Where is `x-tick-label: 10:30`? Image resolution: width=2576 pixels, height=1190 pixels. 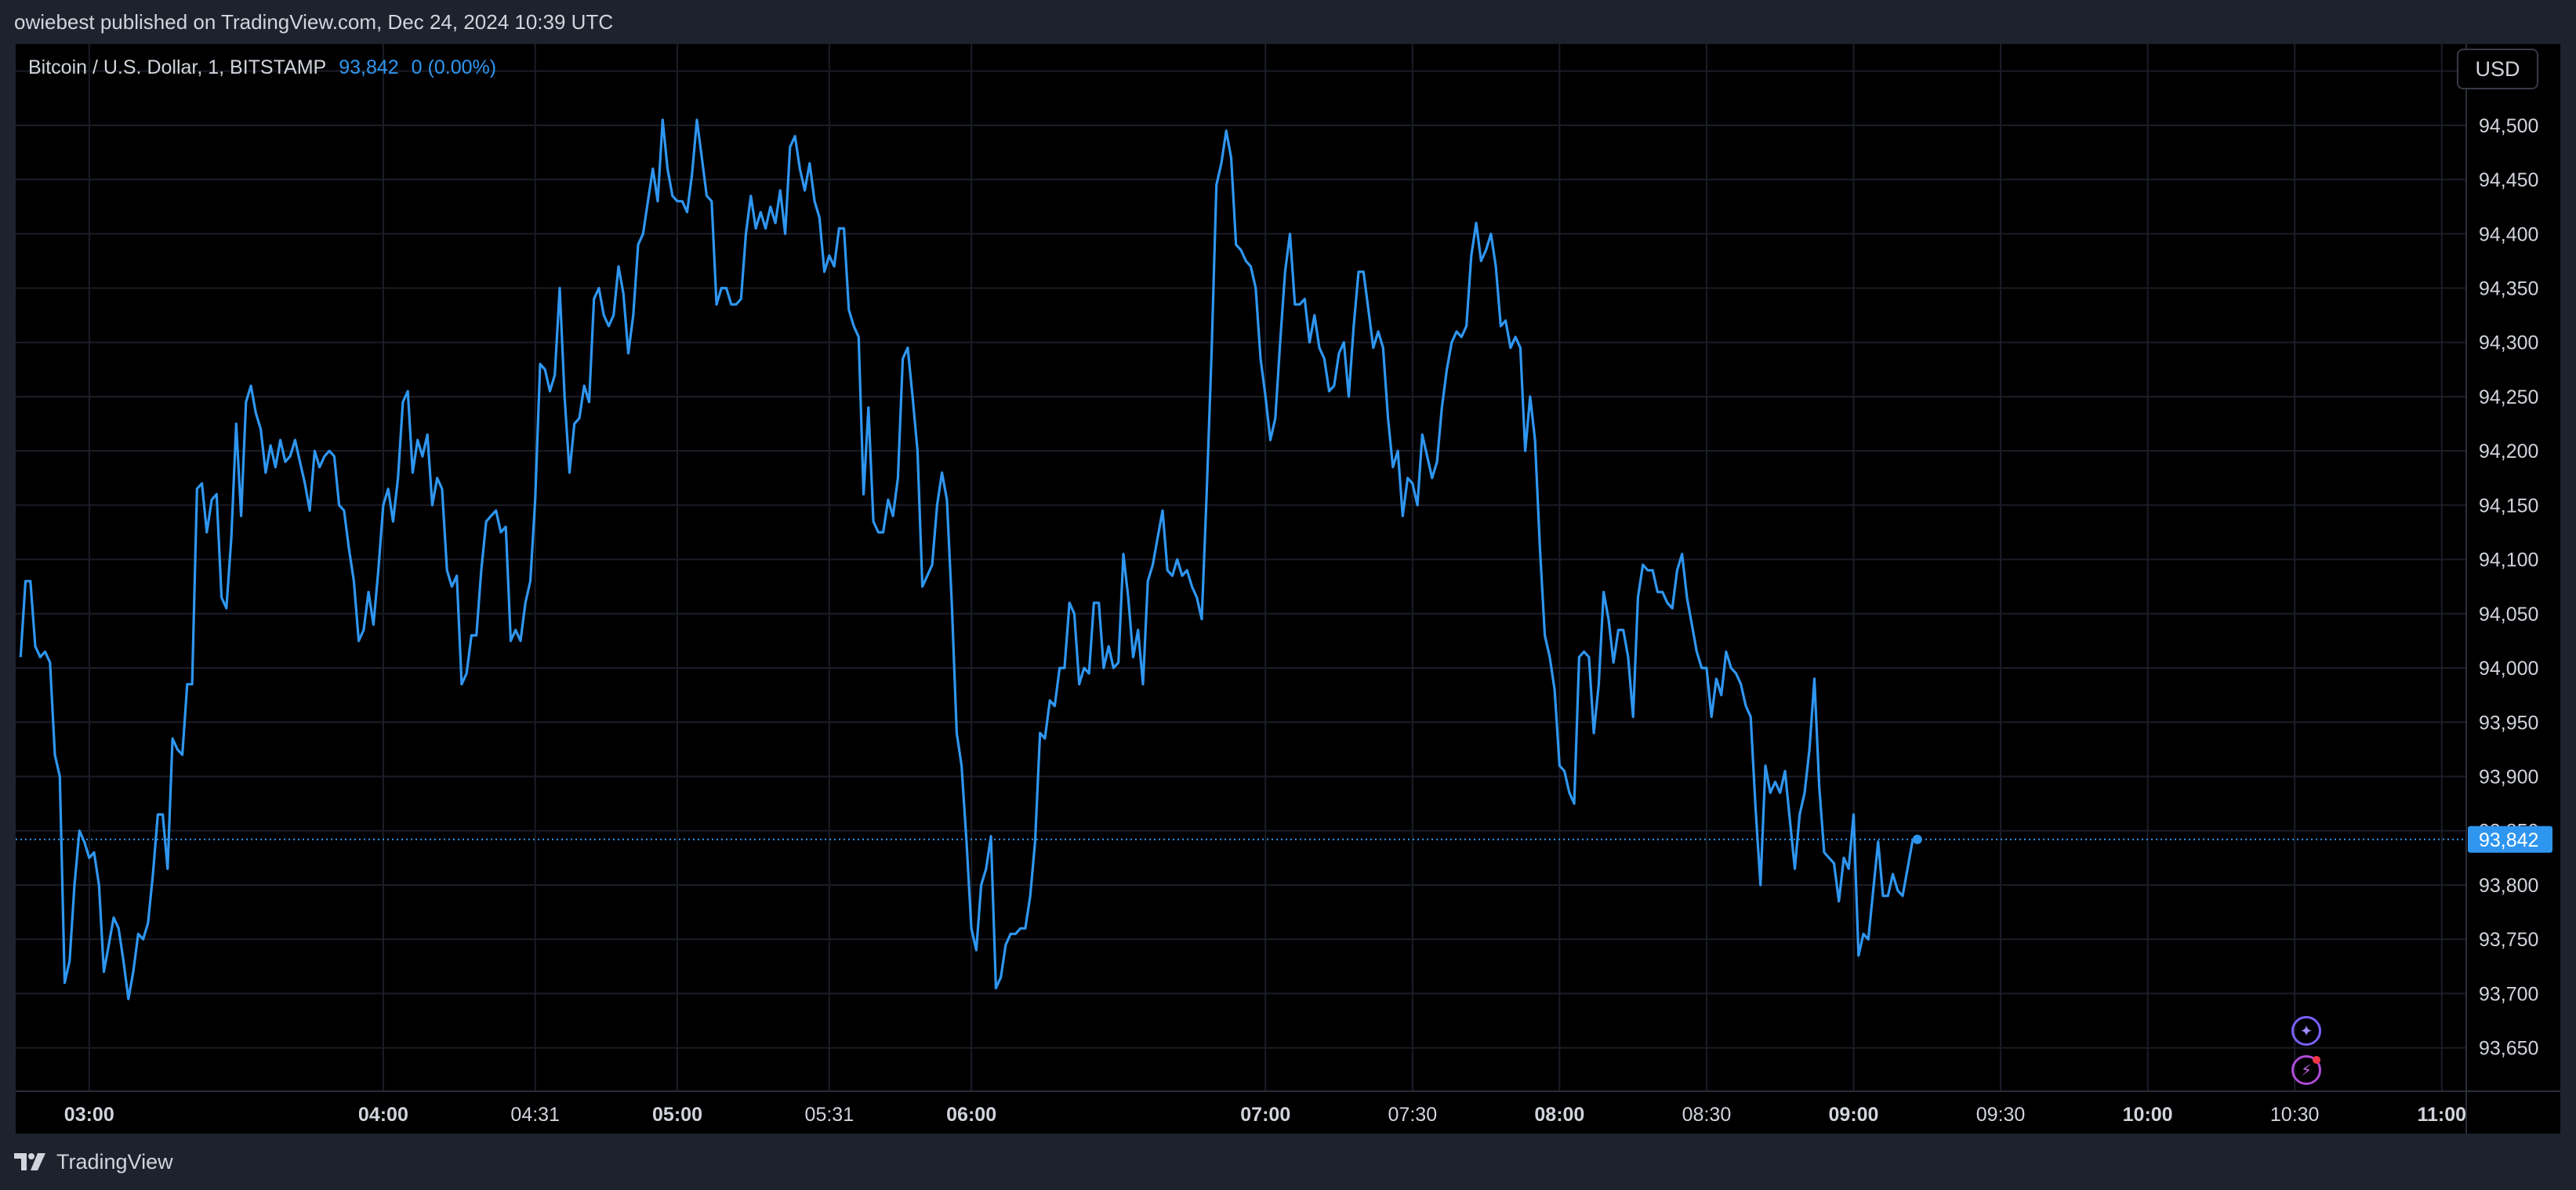 x-tick-label: 10:30 is located at coordinates (2295, 1115).